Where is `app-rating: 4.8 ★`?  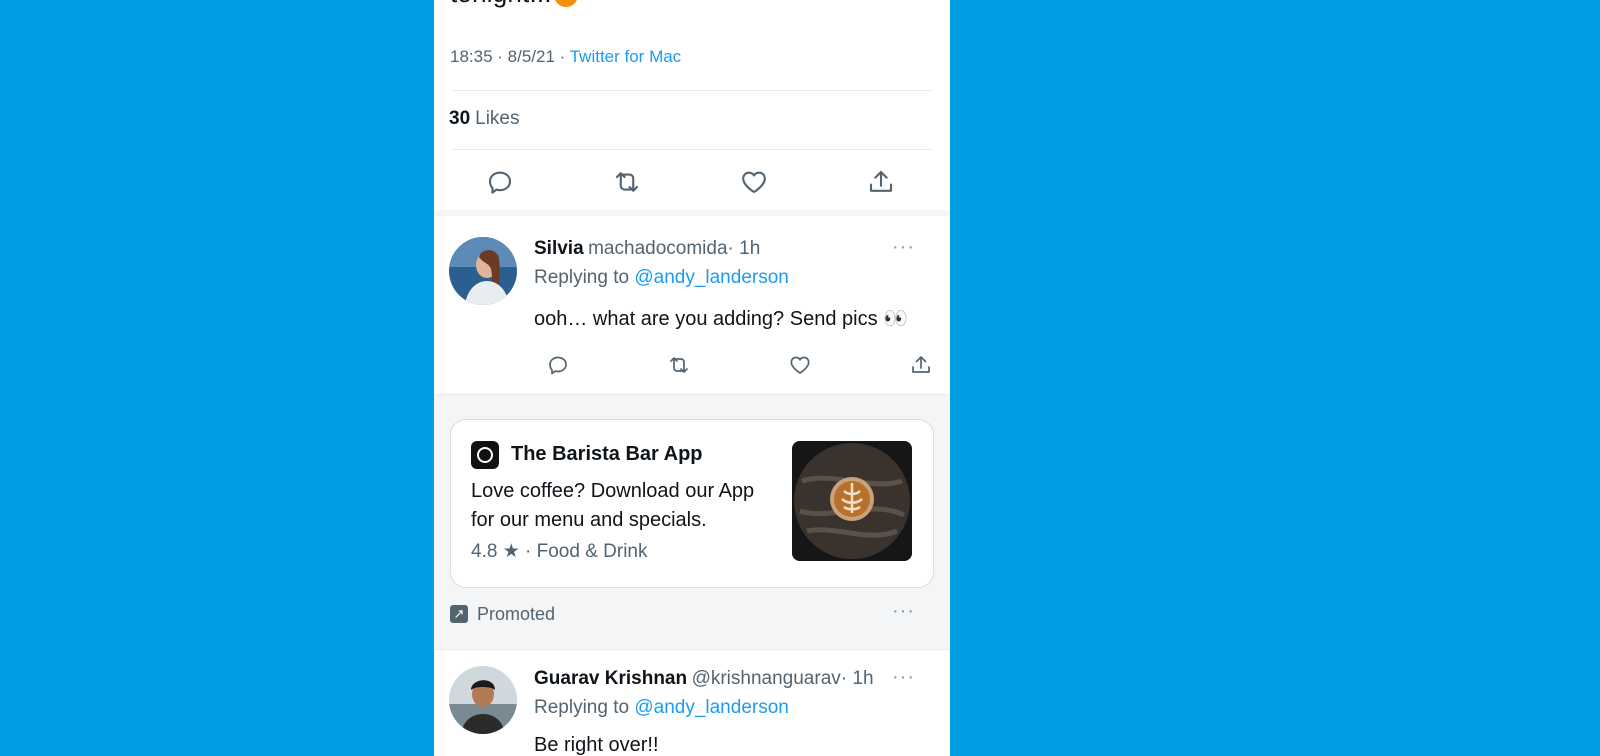
app-rating: 4.8 ★ is located at coordinates (495, 551).